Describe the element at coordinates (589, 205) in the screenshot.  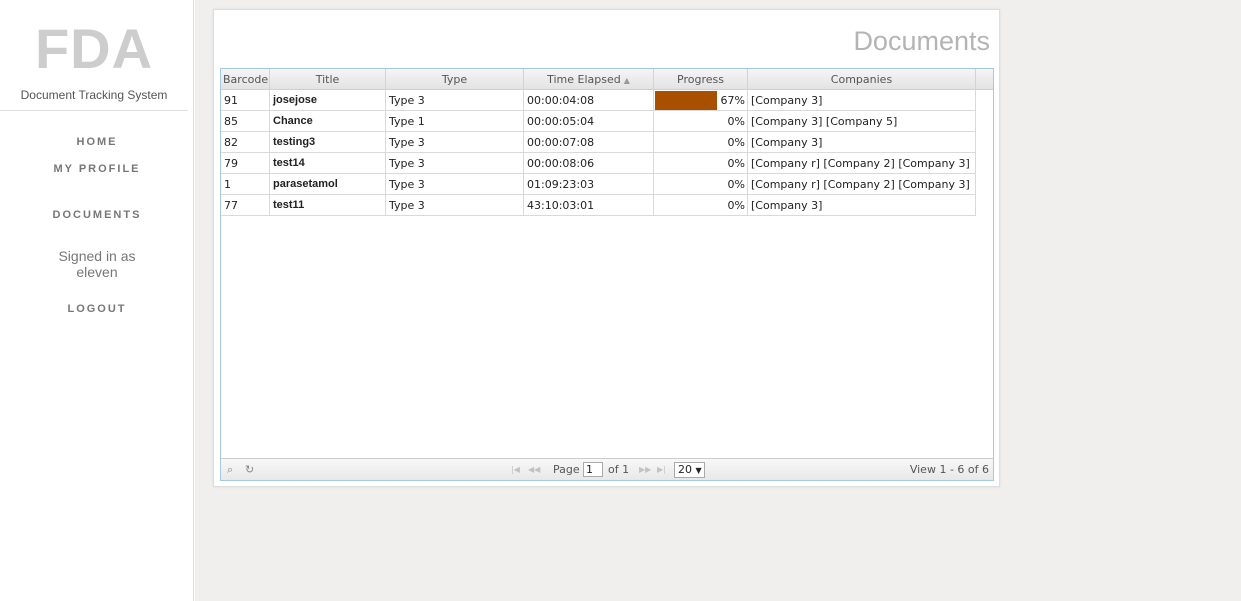
I see `cell-elapsed: 43:10:03:01` at that location.